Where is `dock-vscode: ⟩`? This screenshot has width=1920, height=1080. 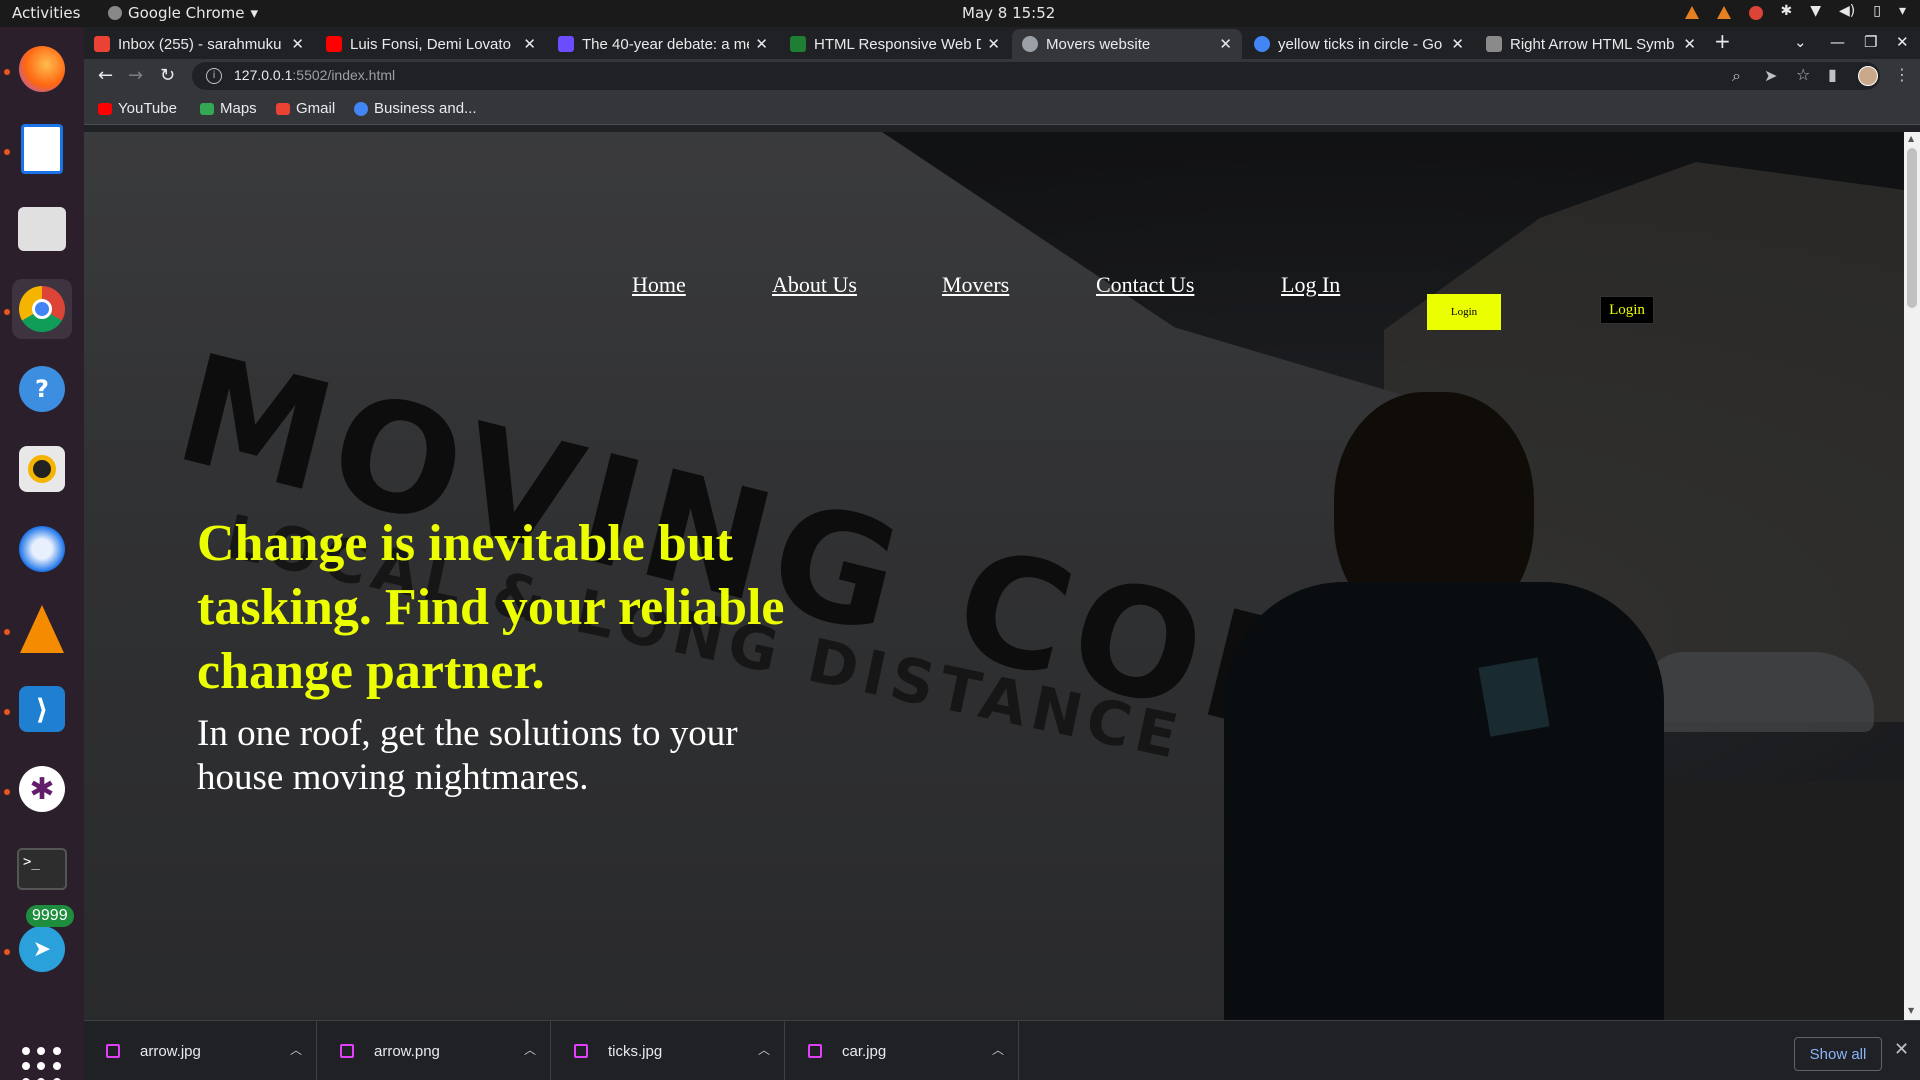
dock-vscode: ⟩ is located at coordinates (42, 709).